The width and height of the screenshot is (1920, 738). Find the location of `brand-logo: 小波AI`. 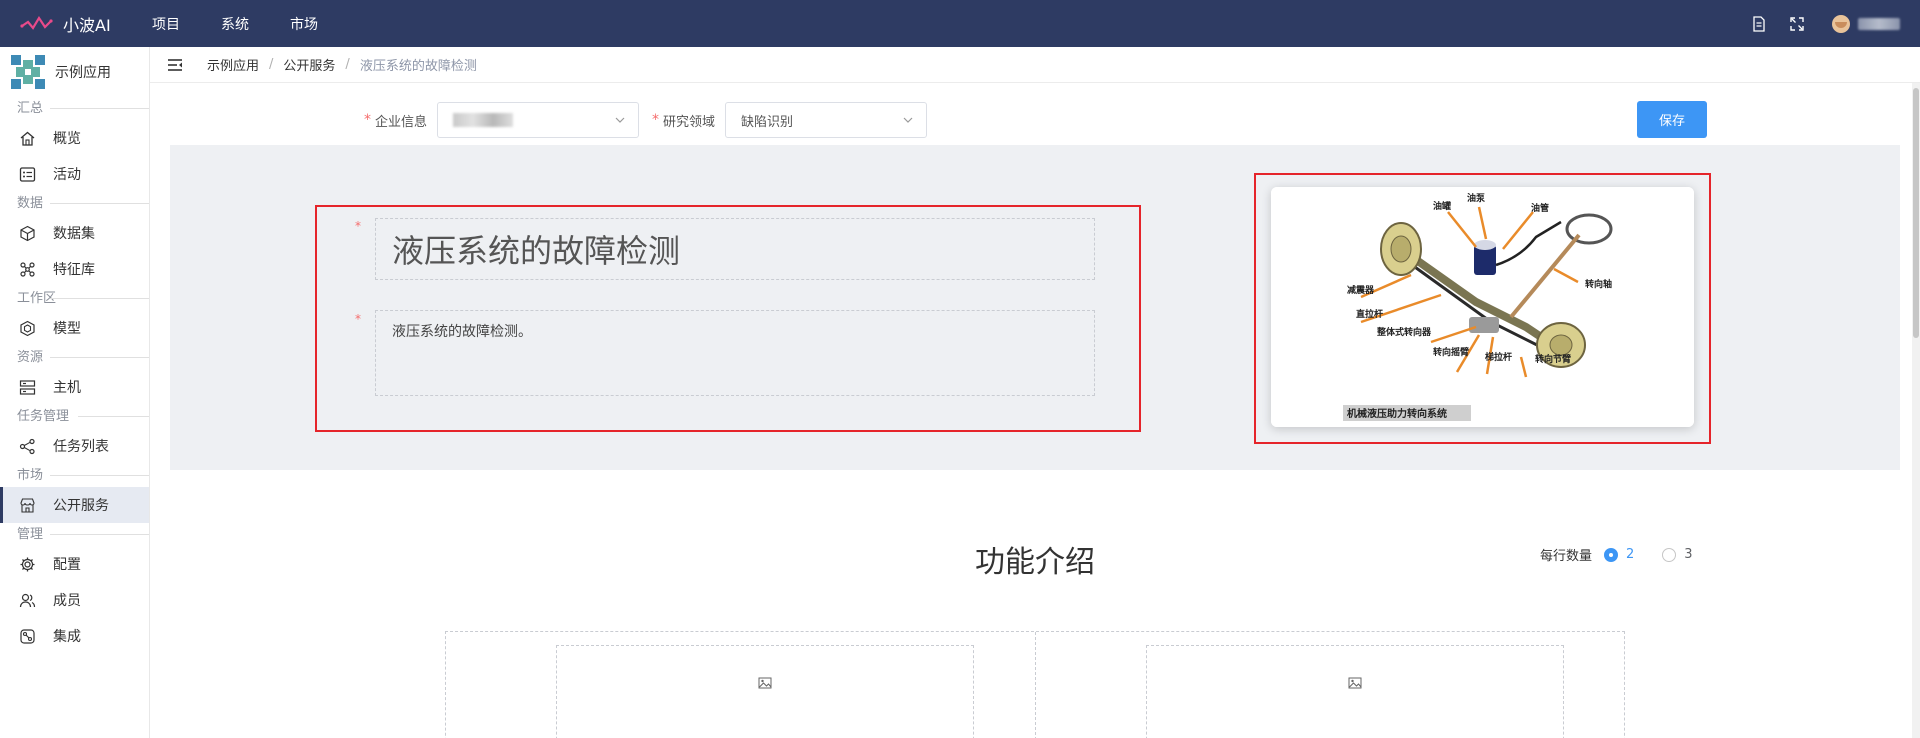

brand-logo: 小波AI is located at coordinates (75, 24).